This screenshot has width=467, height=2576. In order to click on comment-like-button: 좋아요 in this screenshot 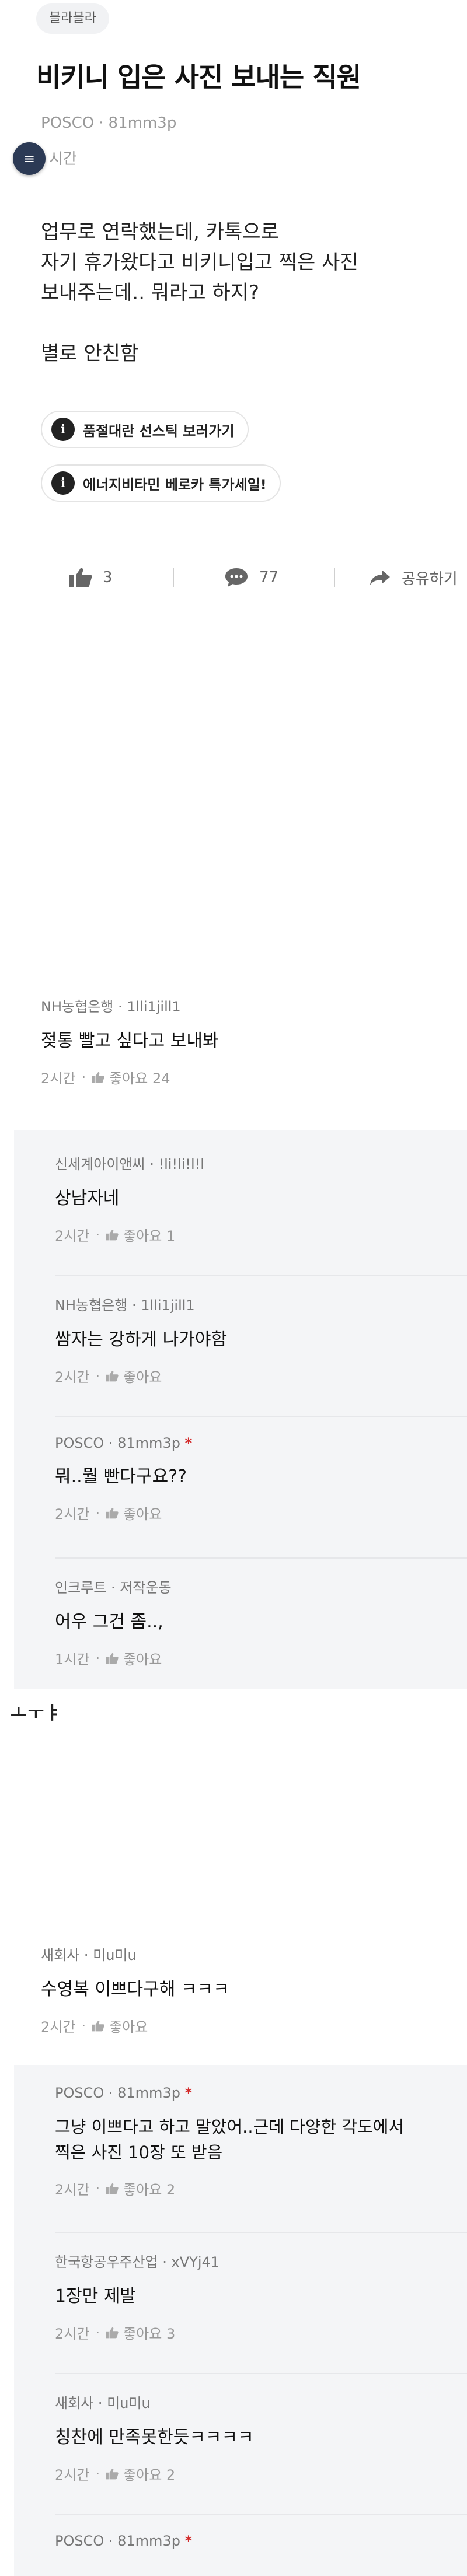, I will do `click(120, 2025)`.